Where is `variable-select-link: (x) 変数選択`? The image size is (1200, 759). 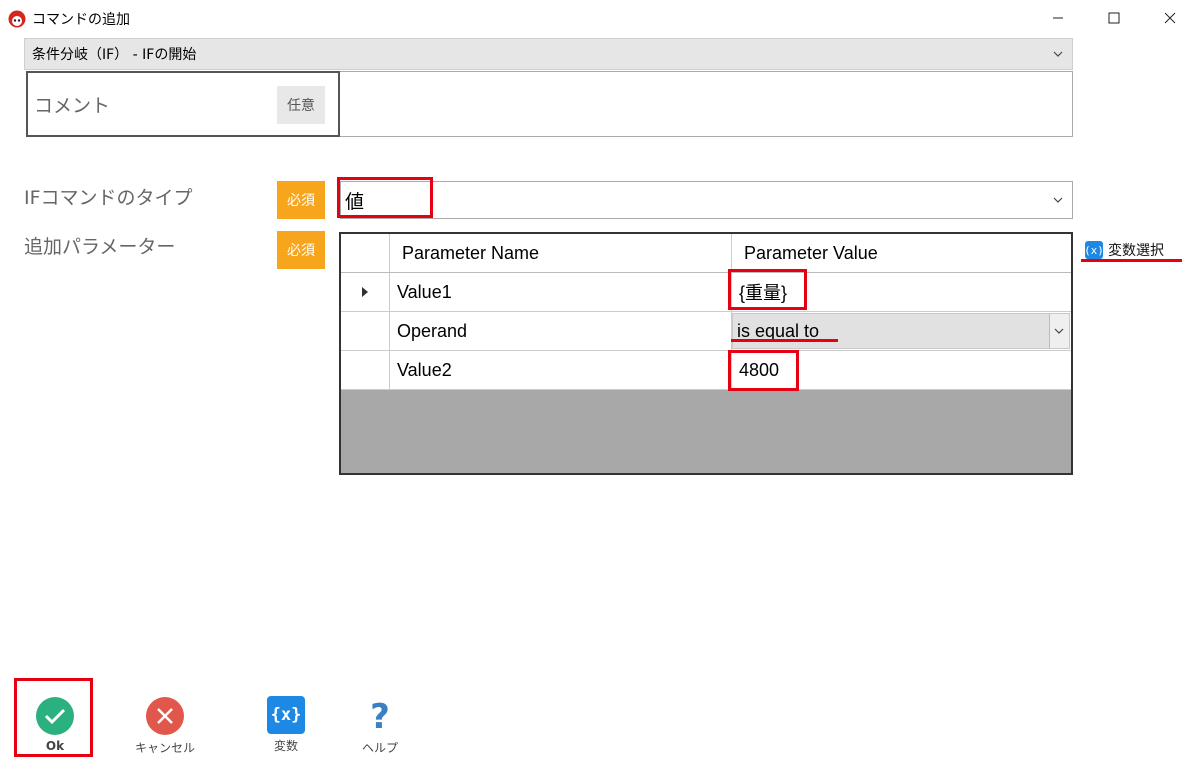 variable-select-link: (x) 変数選択 is located at coordinates (1124, 250).